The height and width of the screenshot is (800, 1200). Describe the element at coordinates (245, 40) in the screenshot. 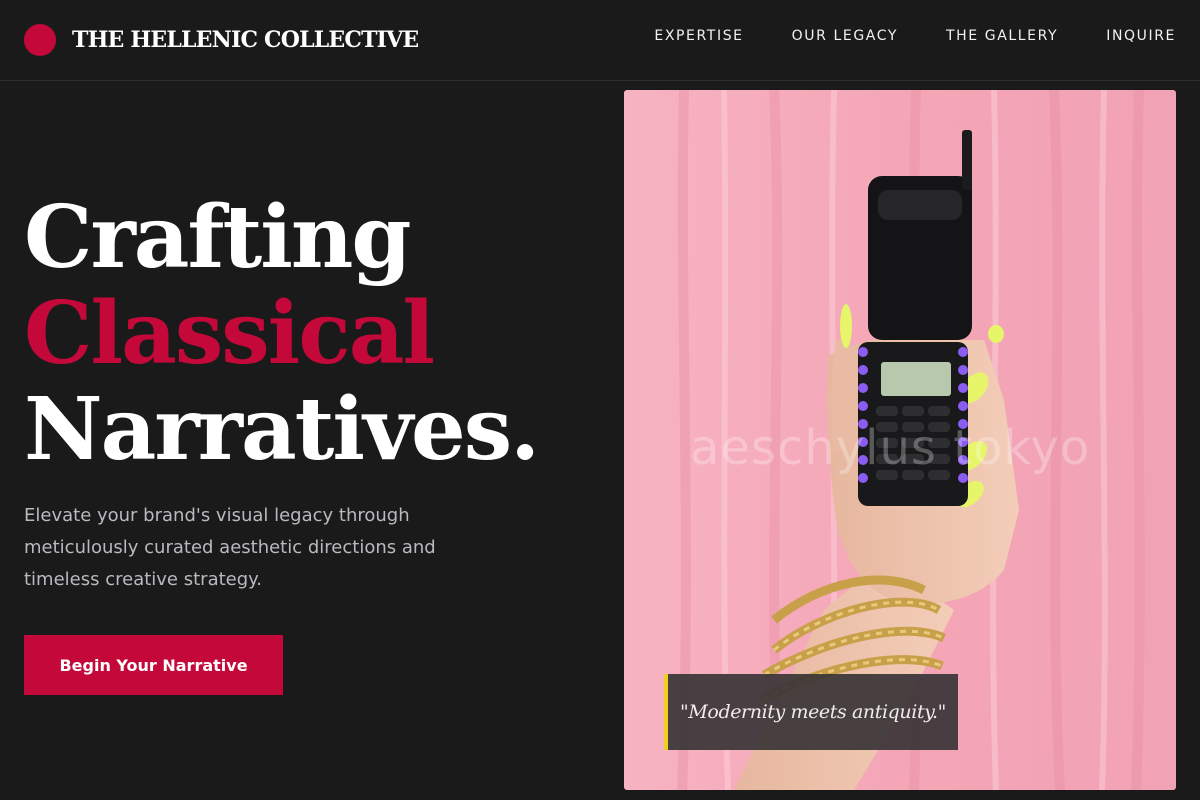

I see `brand-name: THE HELLENIC COLLECTIVE` at that location.